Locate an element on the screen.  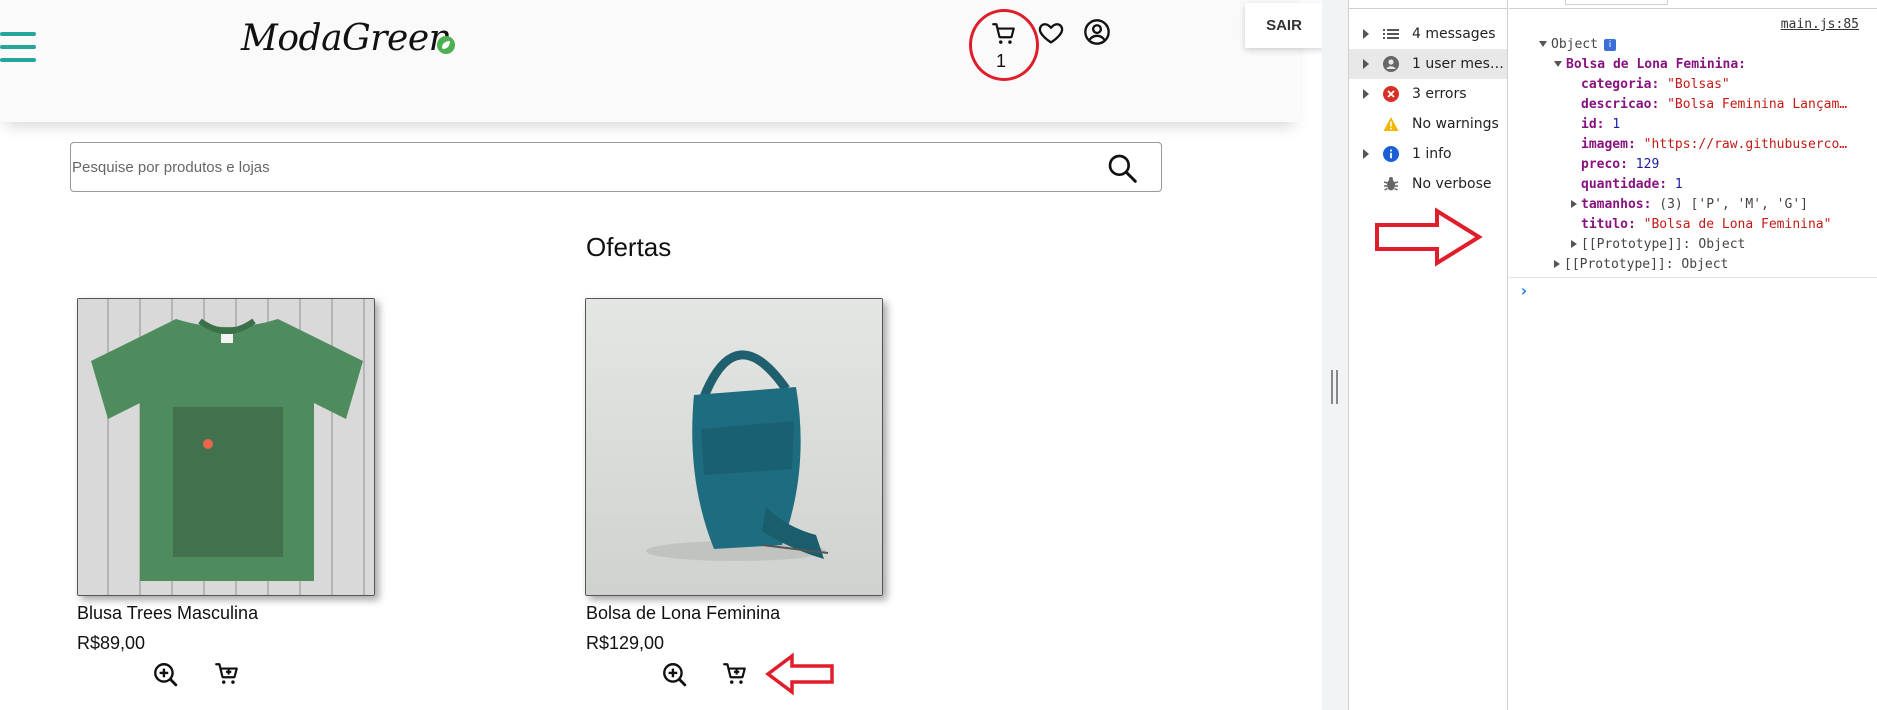
prototype-inner: [[Prototype]]: Object is located at coordinates (1658, 244).